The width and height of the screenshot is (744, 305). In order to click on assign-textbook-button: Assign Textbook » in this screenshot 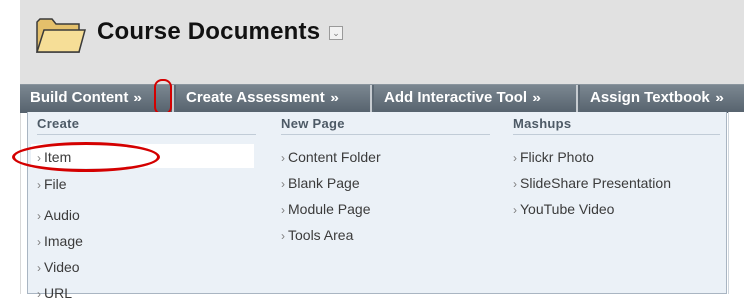, I will do `click(662, 99)`.